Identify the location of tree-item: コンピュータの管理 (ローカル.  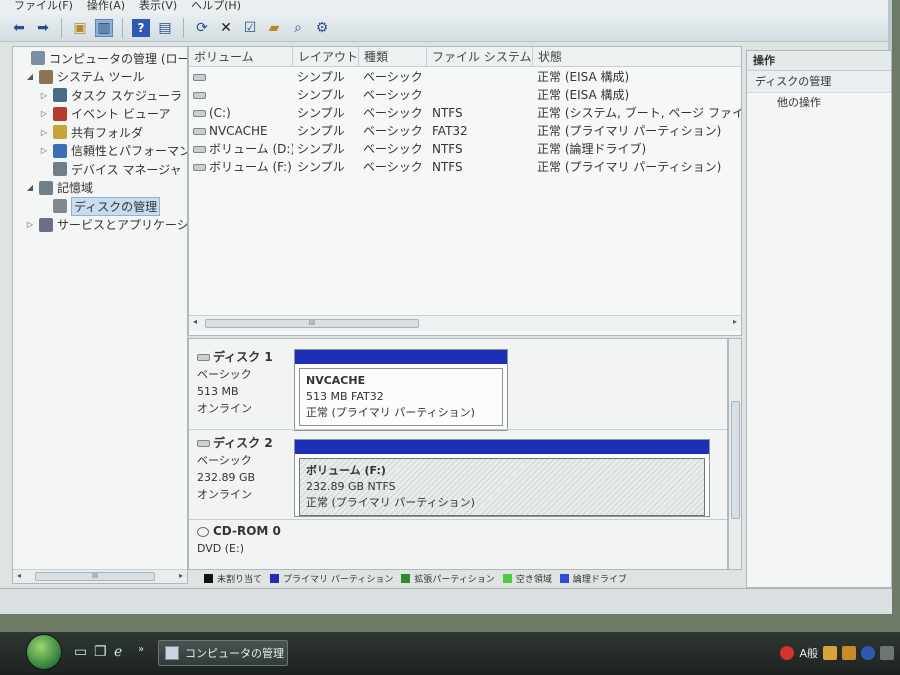
(102, 58).